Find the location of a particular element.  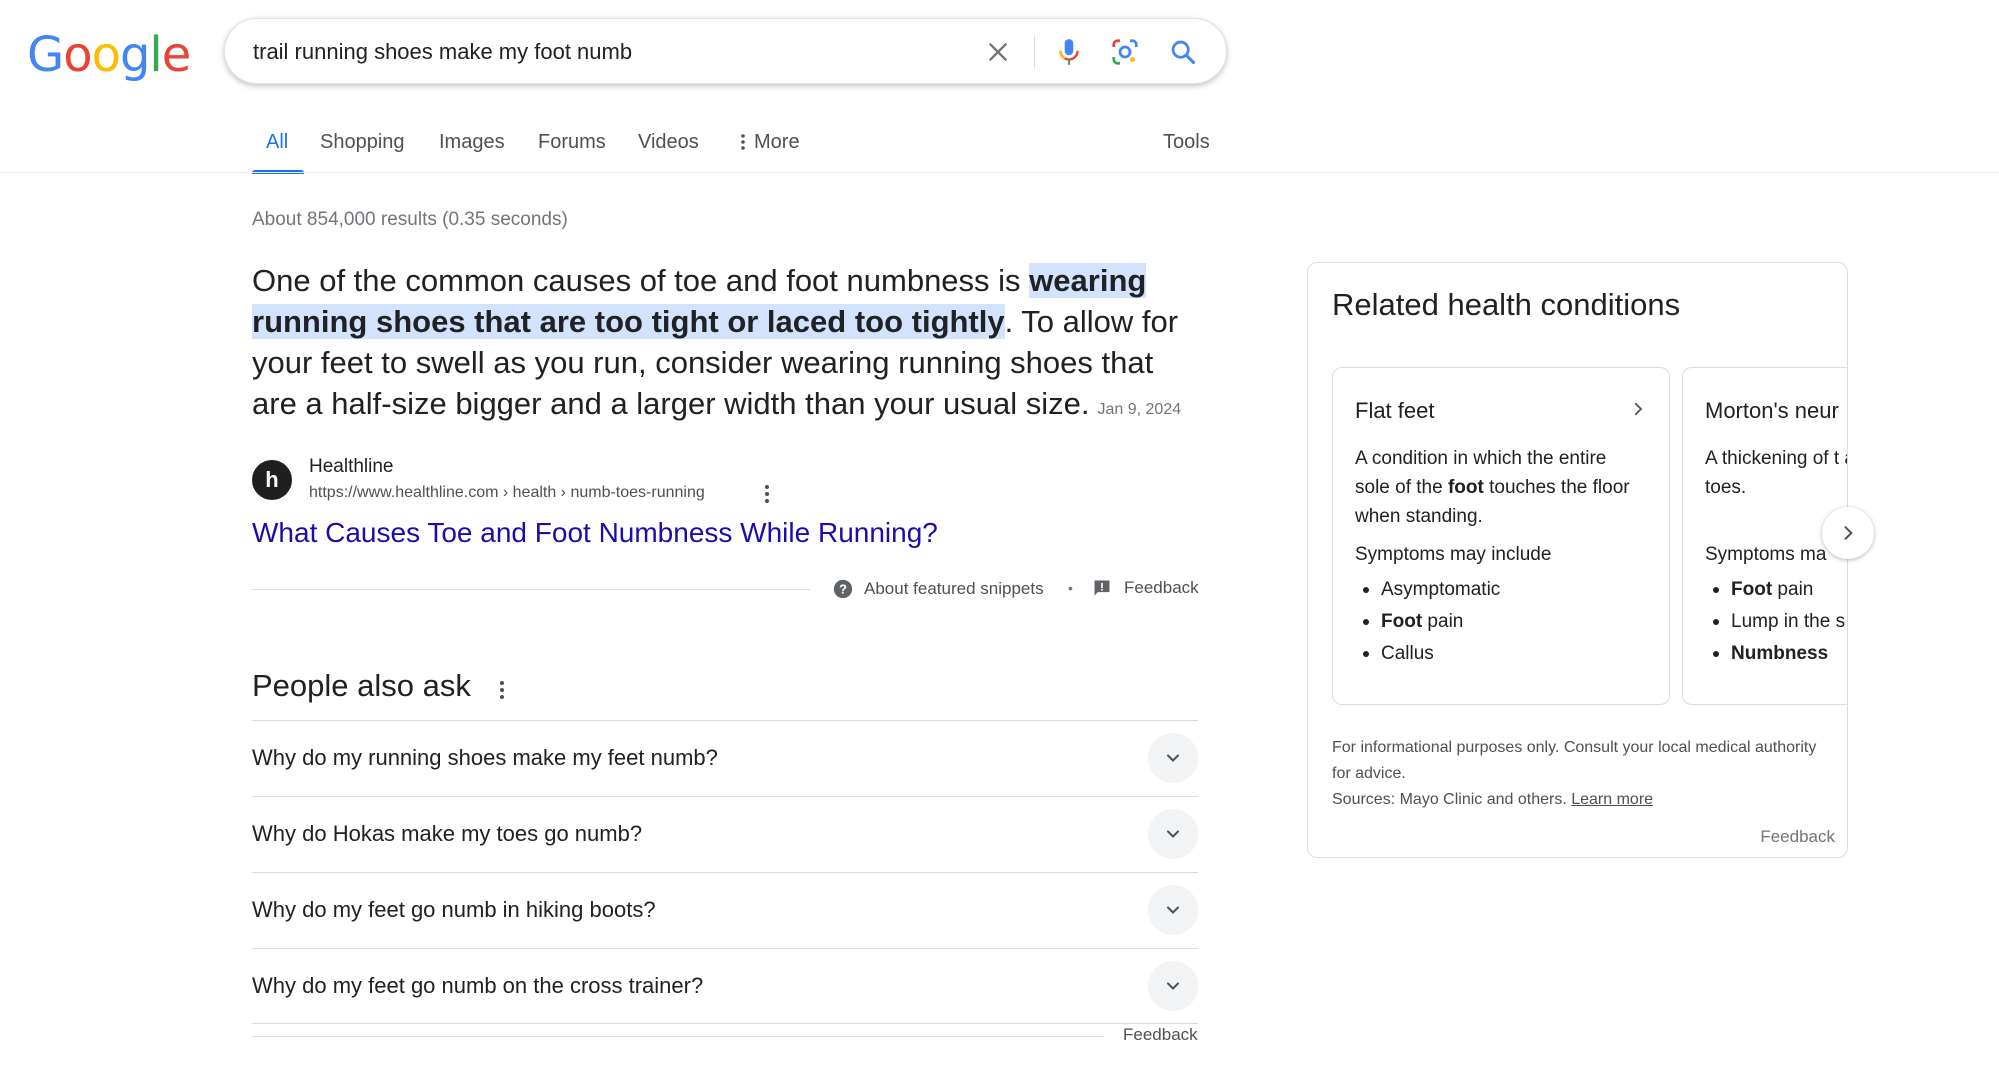

help-circle-icon: ? is located at coordinates (843, 589).